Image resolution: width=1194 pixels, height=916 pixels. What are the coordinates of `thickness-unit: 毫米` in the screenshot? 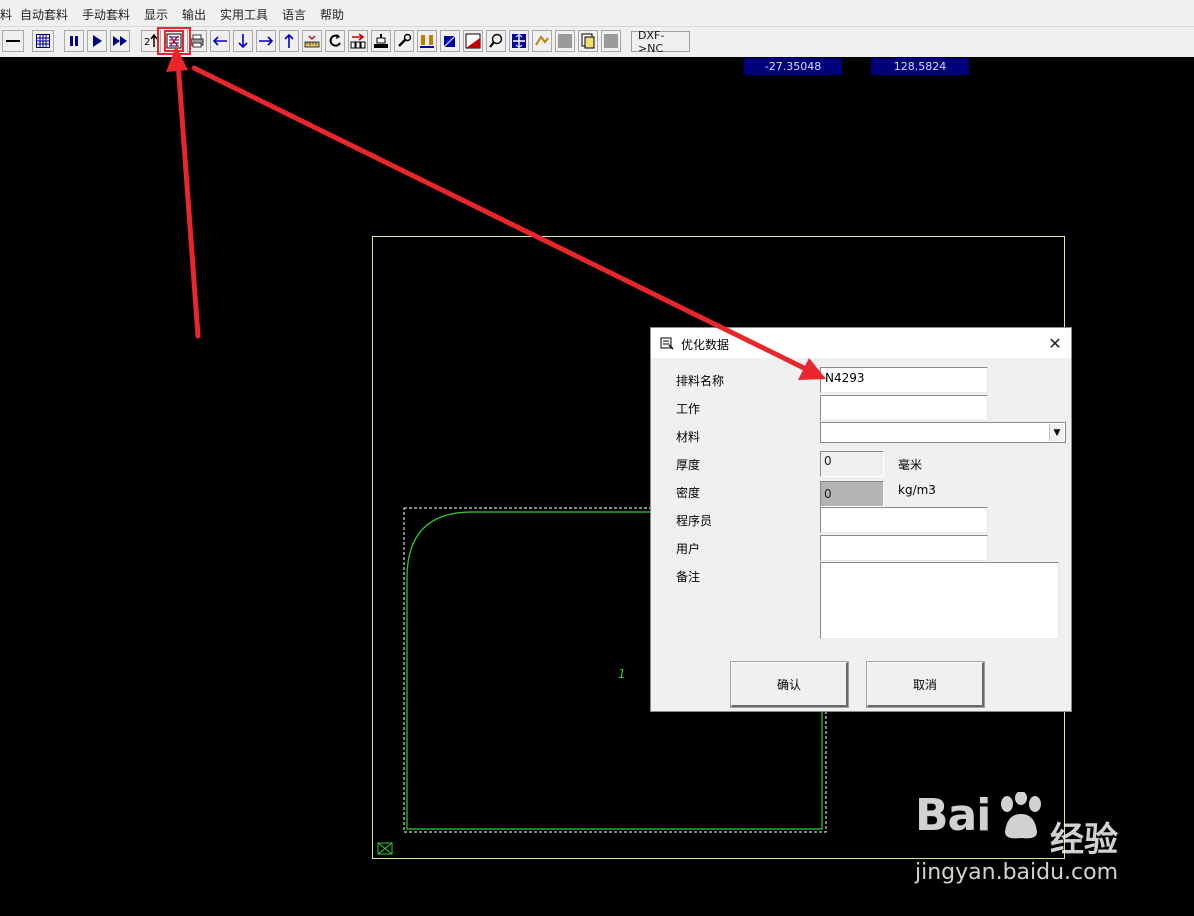 It's located at (910, 465).